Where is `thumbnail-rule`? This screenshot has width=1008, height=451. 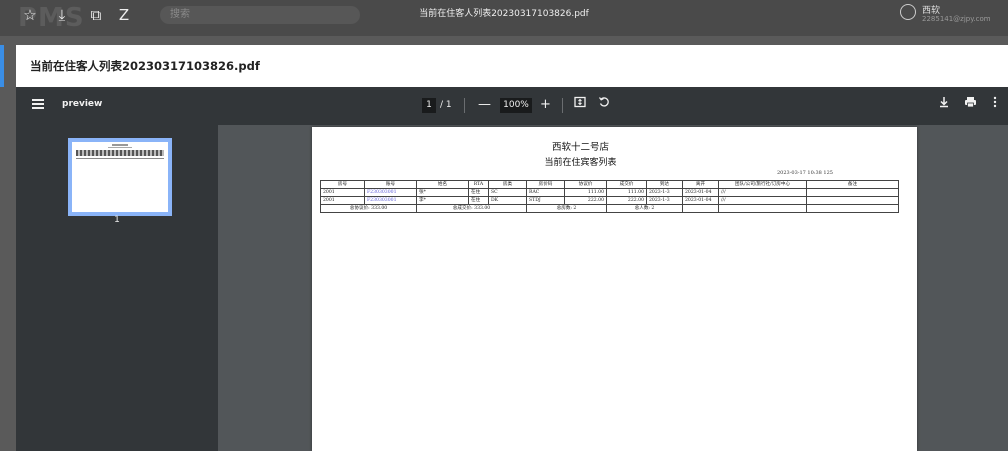 thumbnail-rule is located at coordinates (120, 158).